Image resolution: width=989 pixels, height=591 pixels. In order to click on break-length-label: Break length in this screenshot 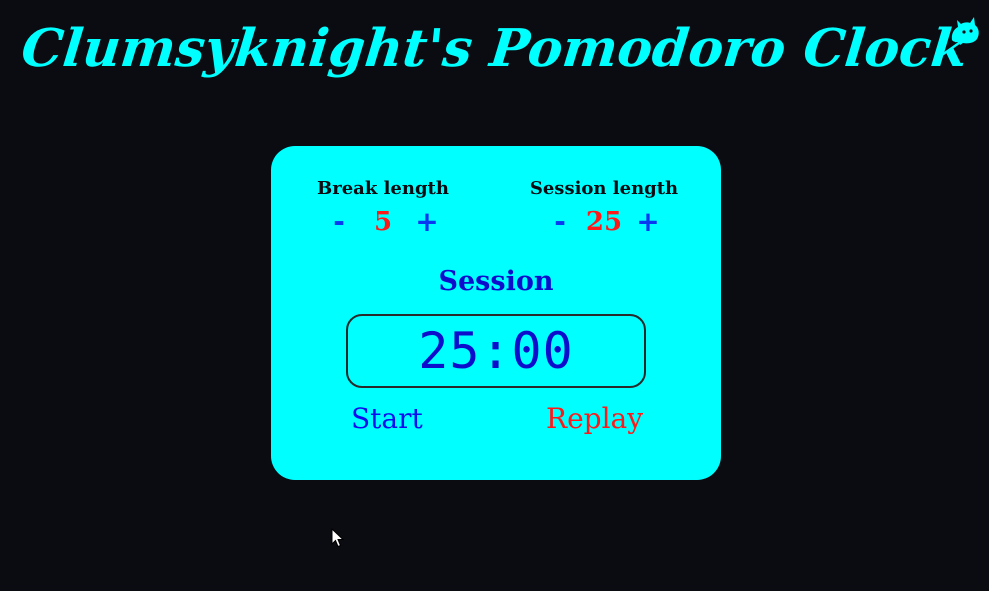, I will do `click(383, 188)`.